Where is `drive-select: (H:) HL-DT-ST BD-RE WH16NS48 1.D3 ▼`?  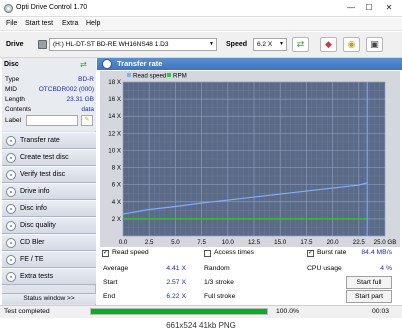 drive-select: (H:) HL-DT-ST BD-RE WH16NS48 1.D3 ▼ is located at coordinates (133, 44).